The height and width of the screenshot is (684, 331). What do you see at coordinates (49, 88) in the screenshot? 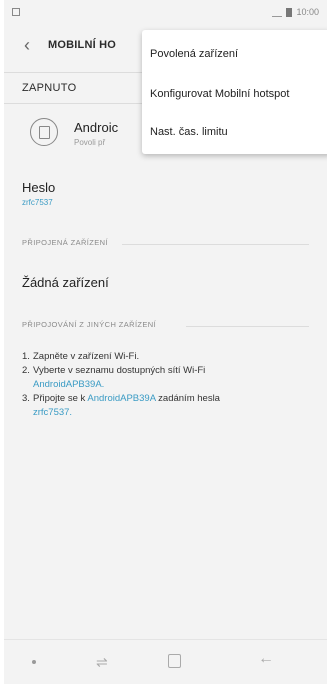
I see `hotspot-status-label: ZAPNUTO` at bounding box center [49, 88].